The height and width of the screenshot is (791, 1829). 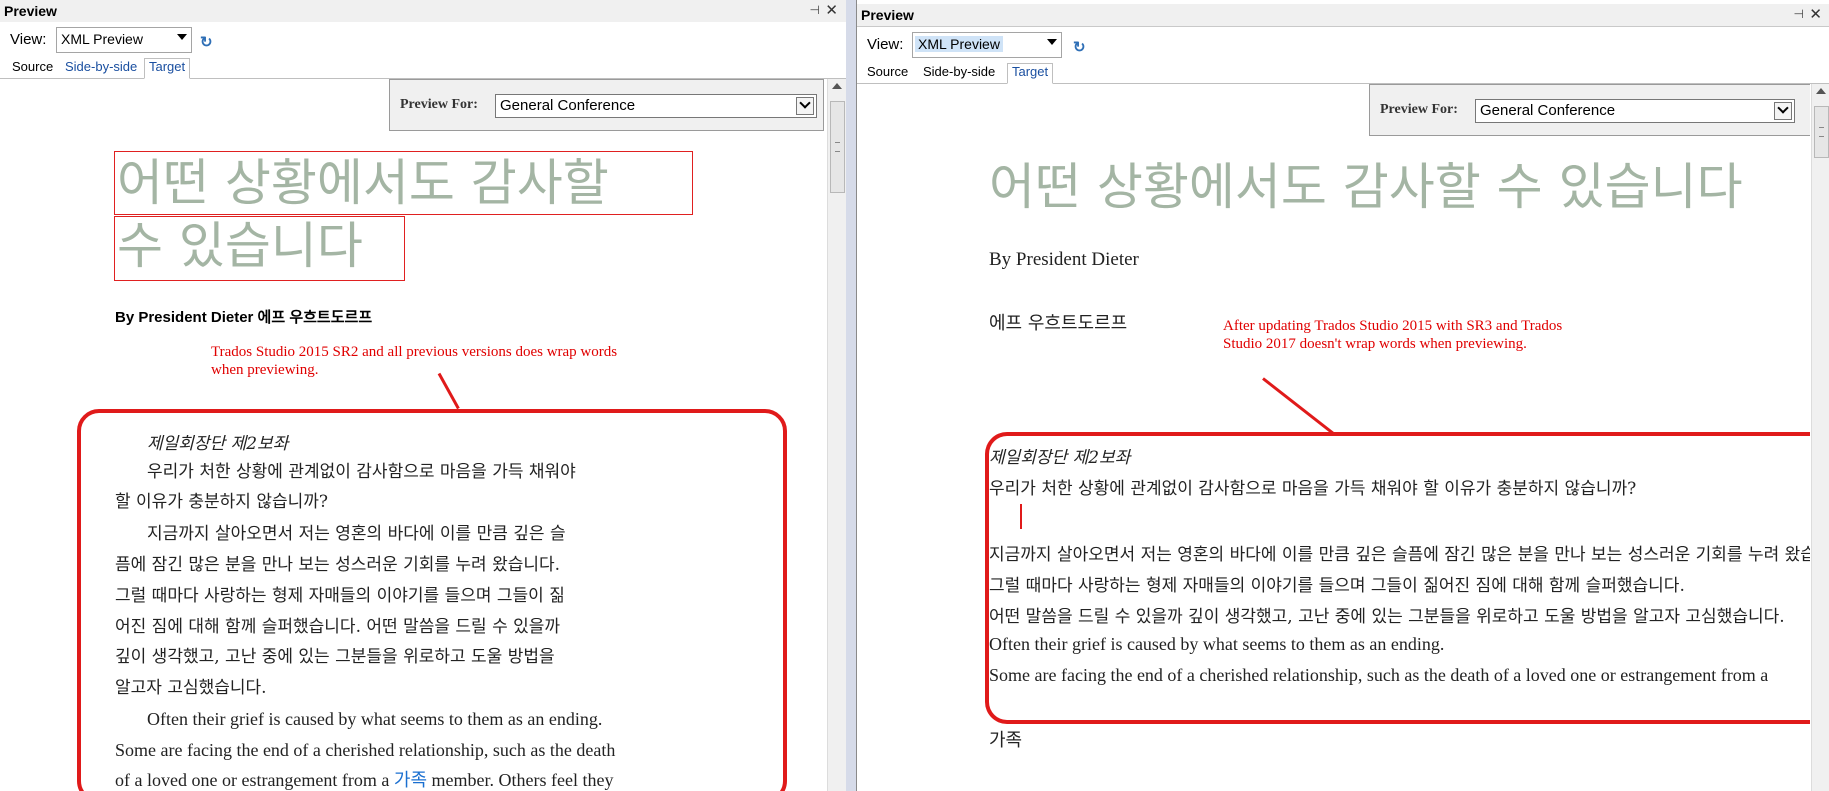 What do you see at coordinates (522, 780) in the screenshot?
I see `para4-line2-text-b: member. Others feel they` at bounding box center [522, 780].